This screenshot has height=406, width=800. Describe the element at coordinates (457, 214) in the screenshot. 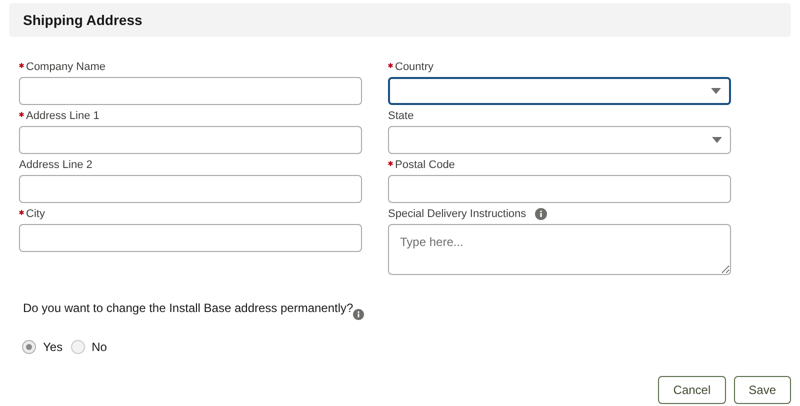

I see `field-label: Special Delivery Instructions` at that location.